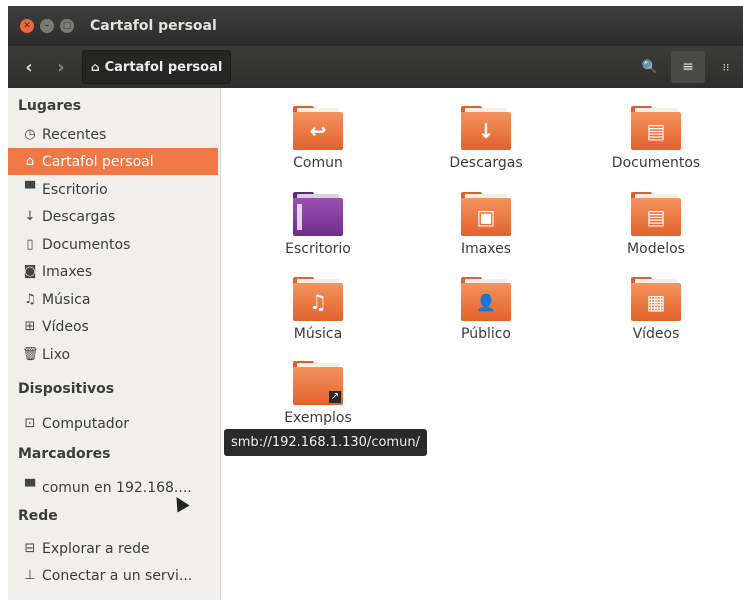  What do you see at coordinates (30, 548) in the screenshot?
I see `network-icon: ⊟` at bounding box center [30, 548].